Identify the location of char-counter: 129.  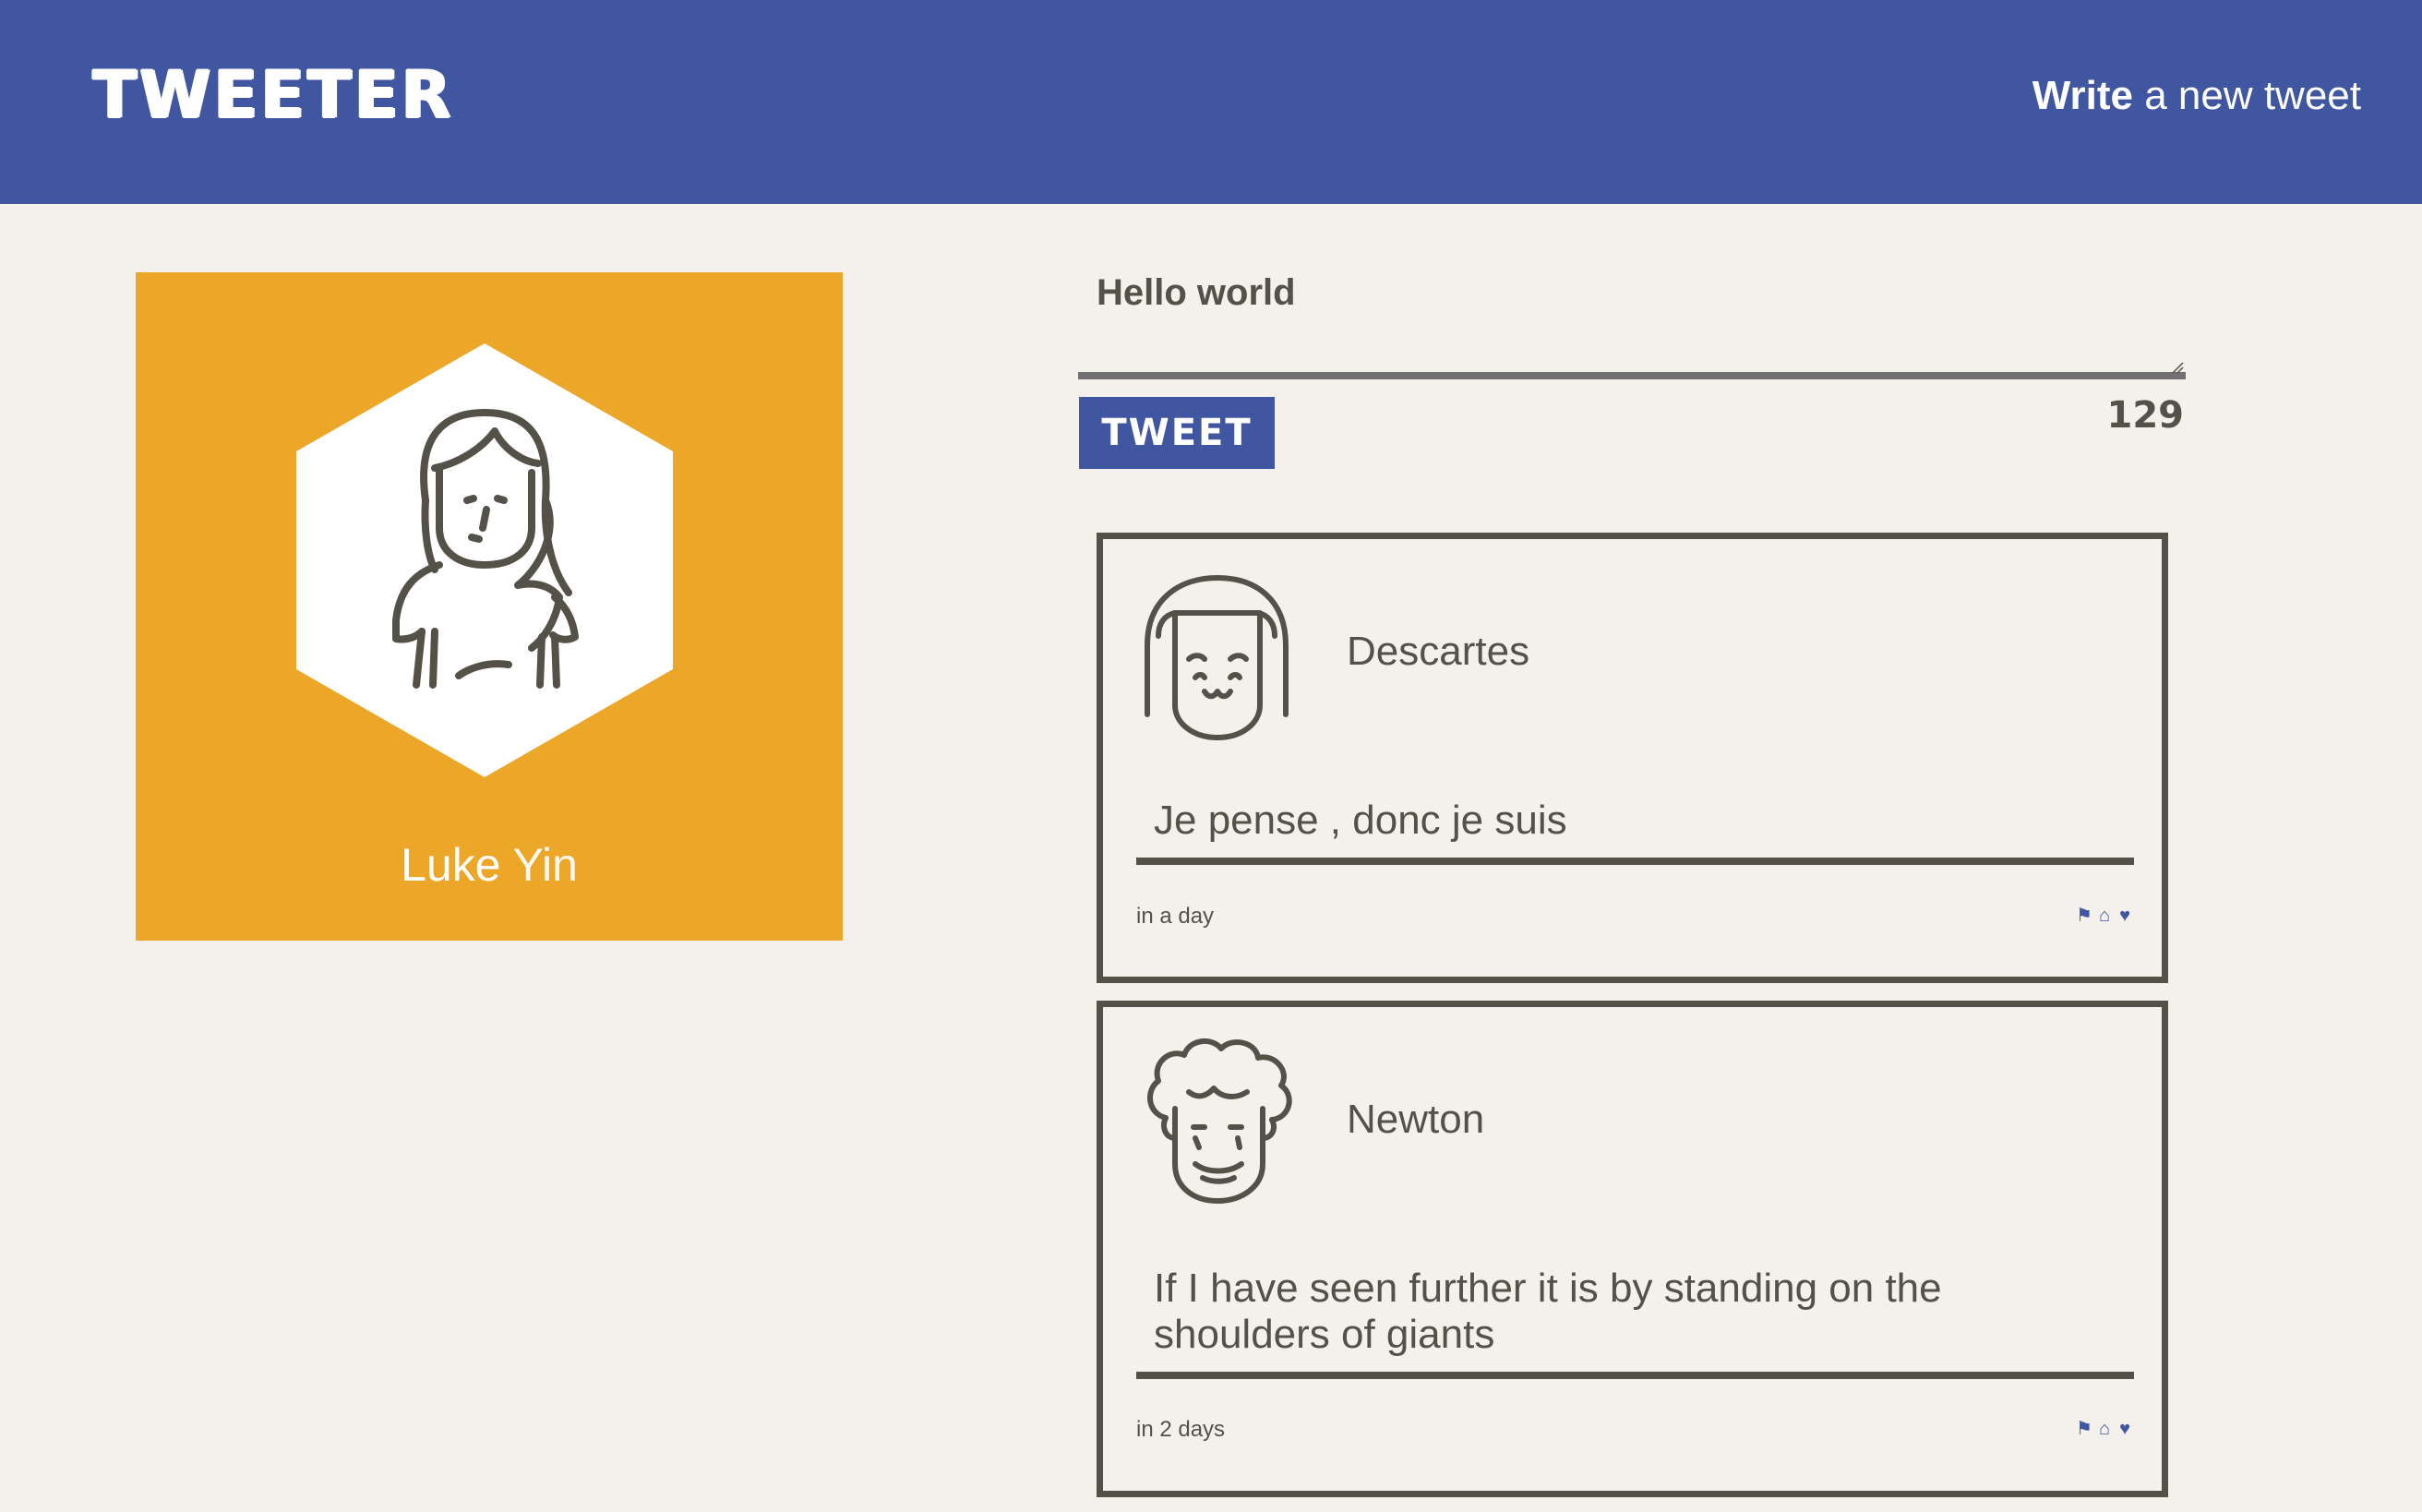
(2145, 415).